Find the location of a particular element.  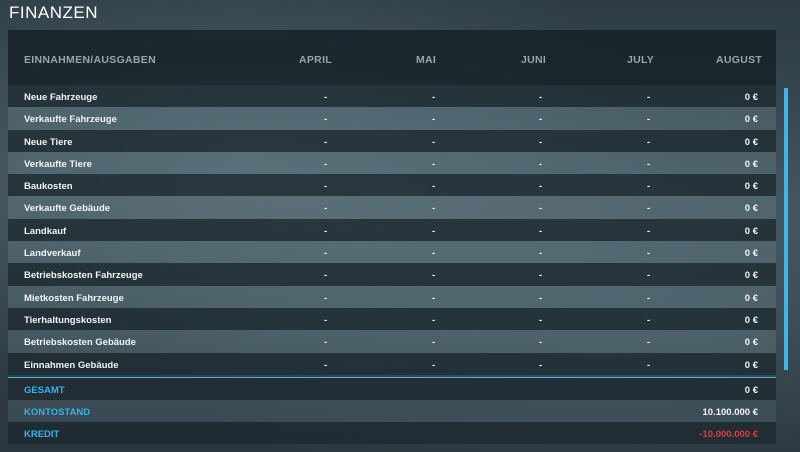

table-row: Tierhaltungskosten - - - - 0 € is located at coordinates (392, 319).